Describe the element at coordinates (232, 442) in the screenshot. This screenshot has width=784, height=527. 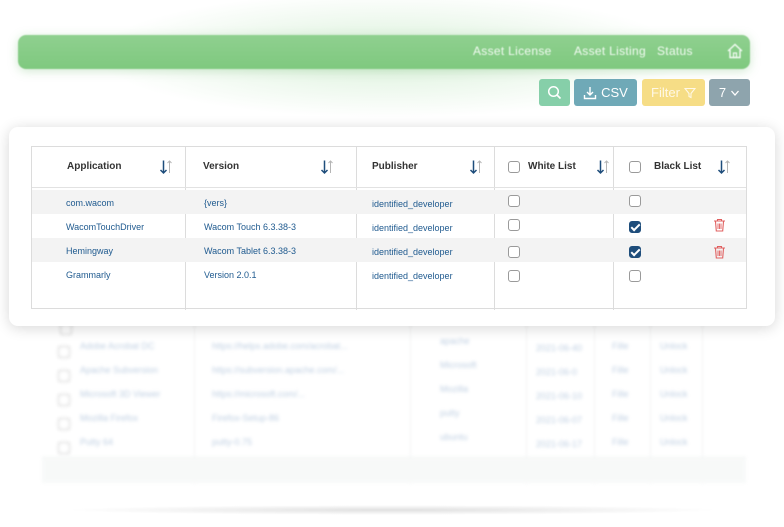
I see `bg-cell-link: putty-0.75` at that location.